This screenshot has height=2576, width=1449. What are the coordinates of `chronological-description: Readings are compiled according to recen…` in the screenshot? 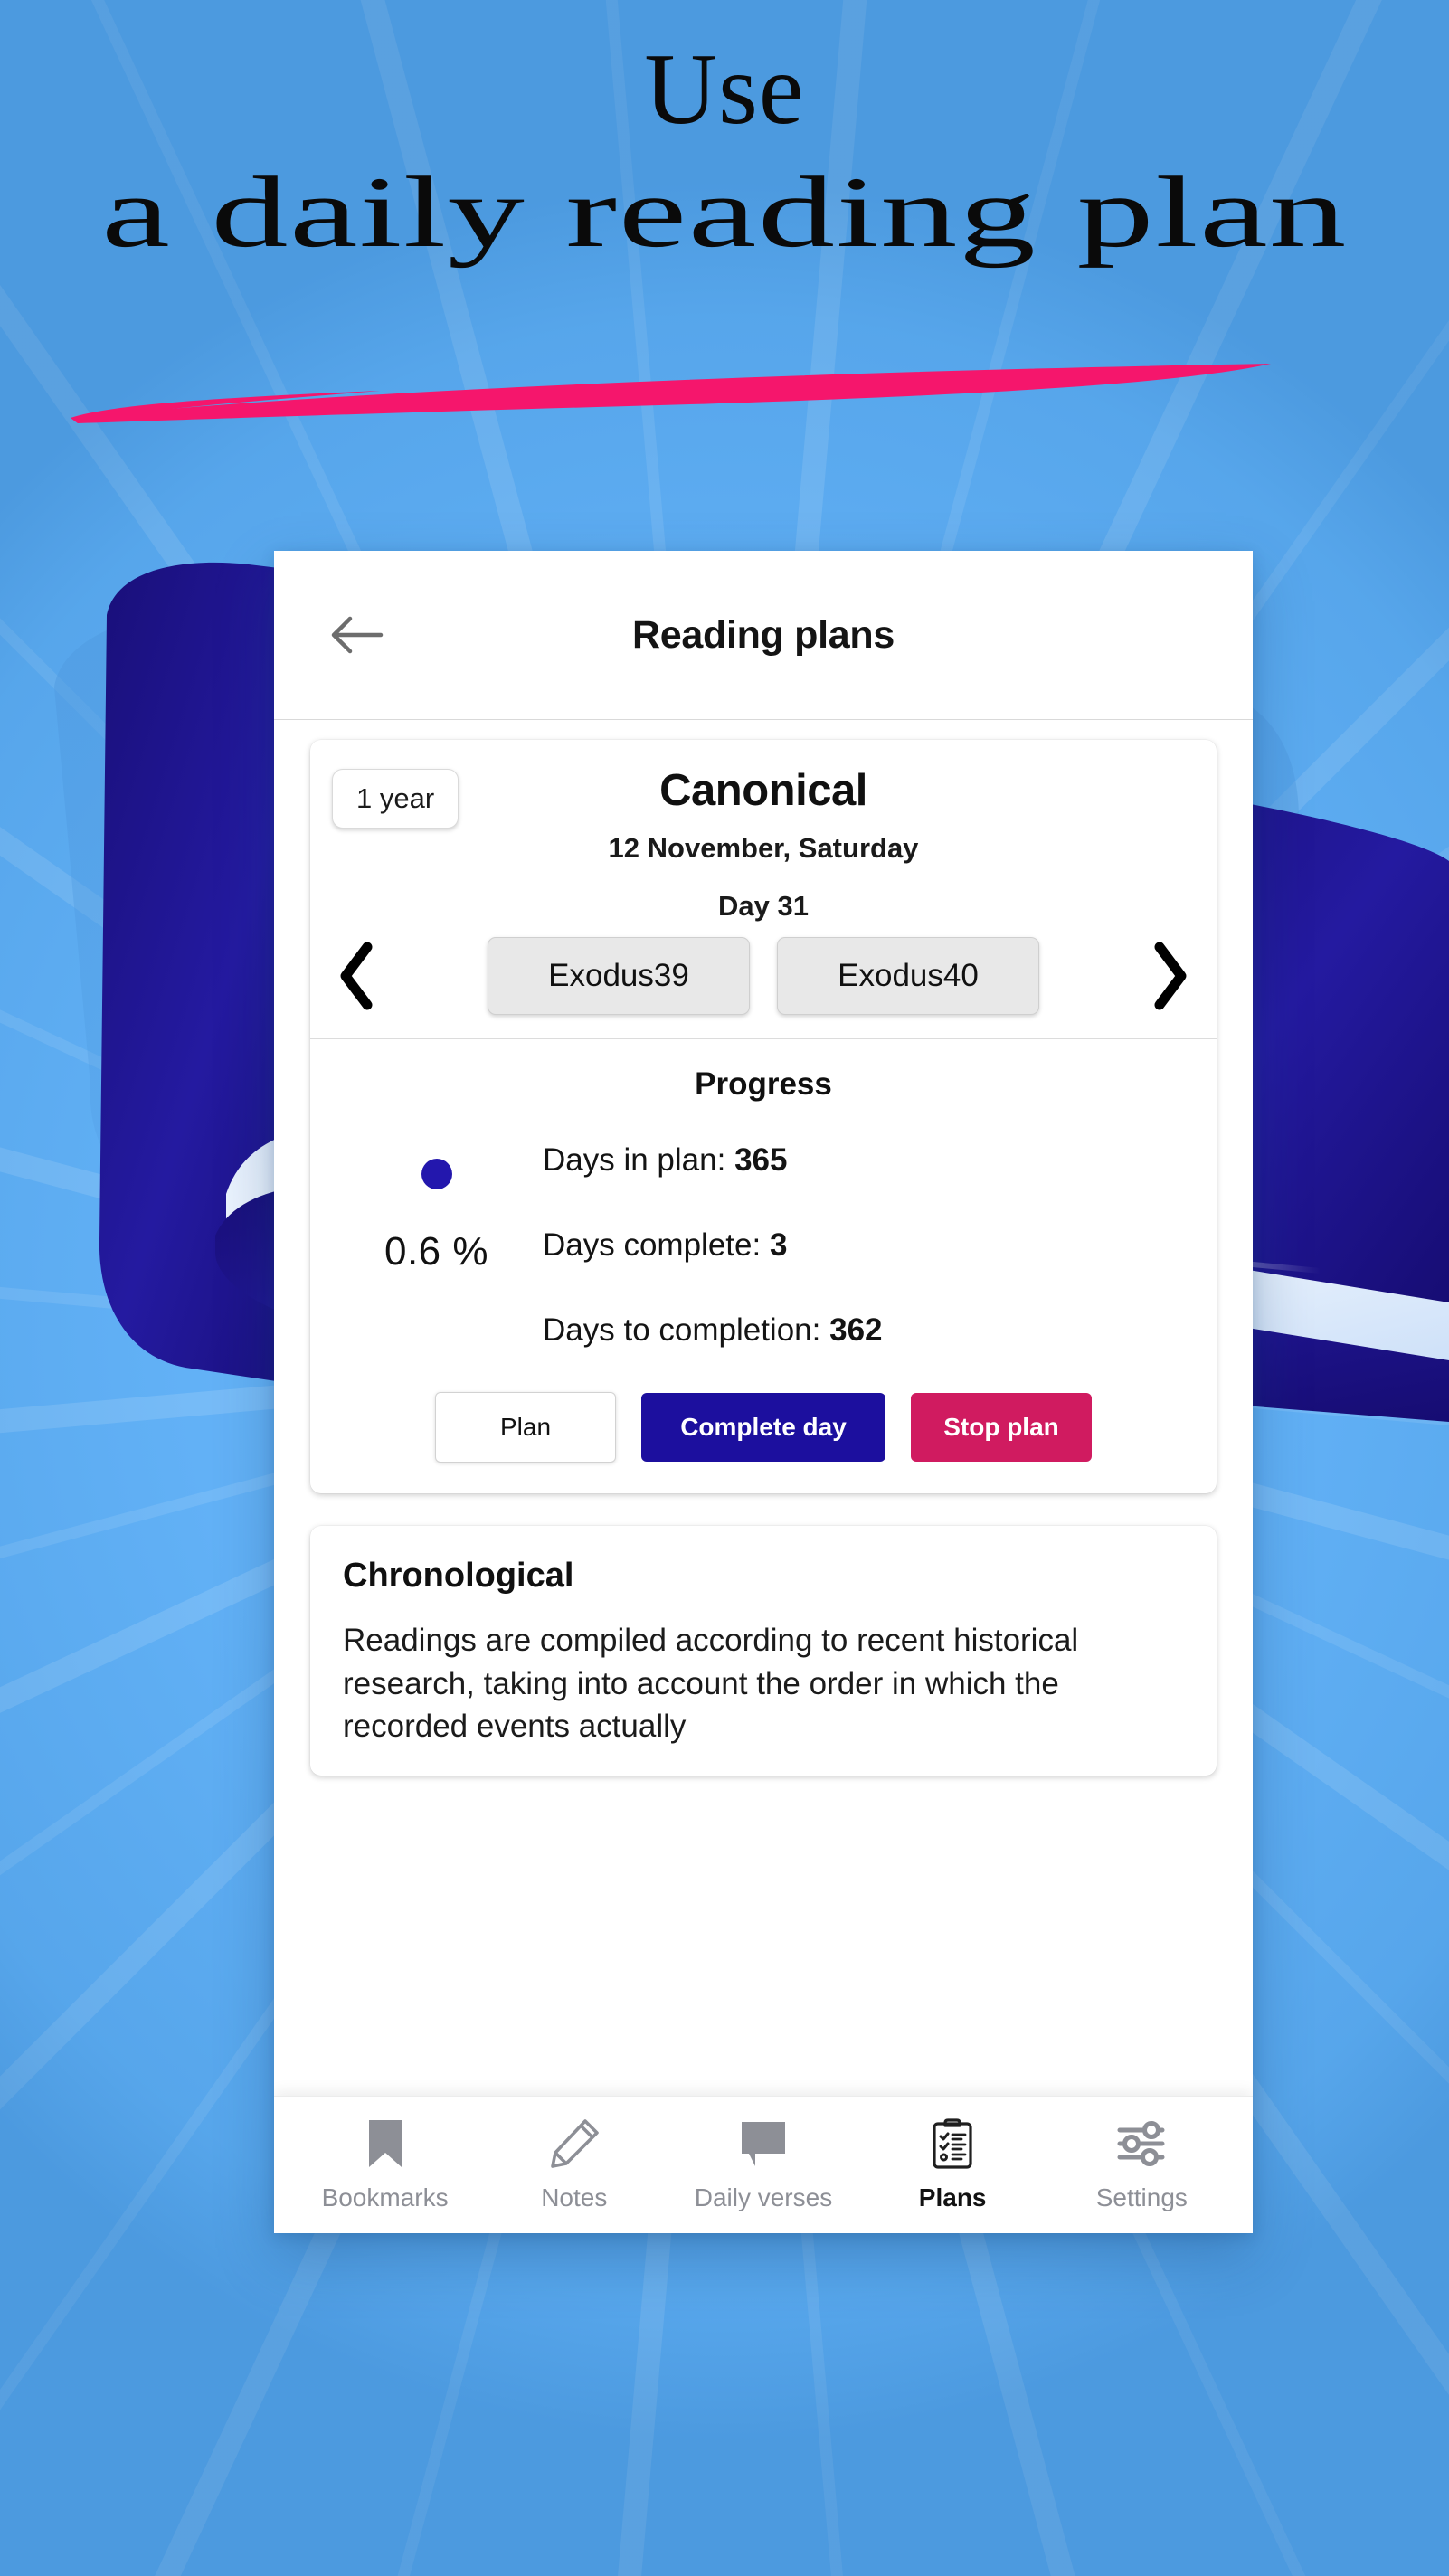 It's located at (711, 1684).